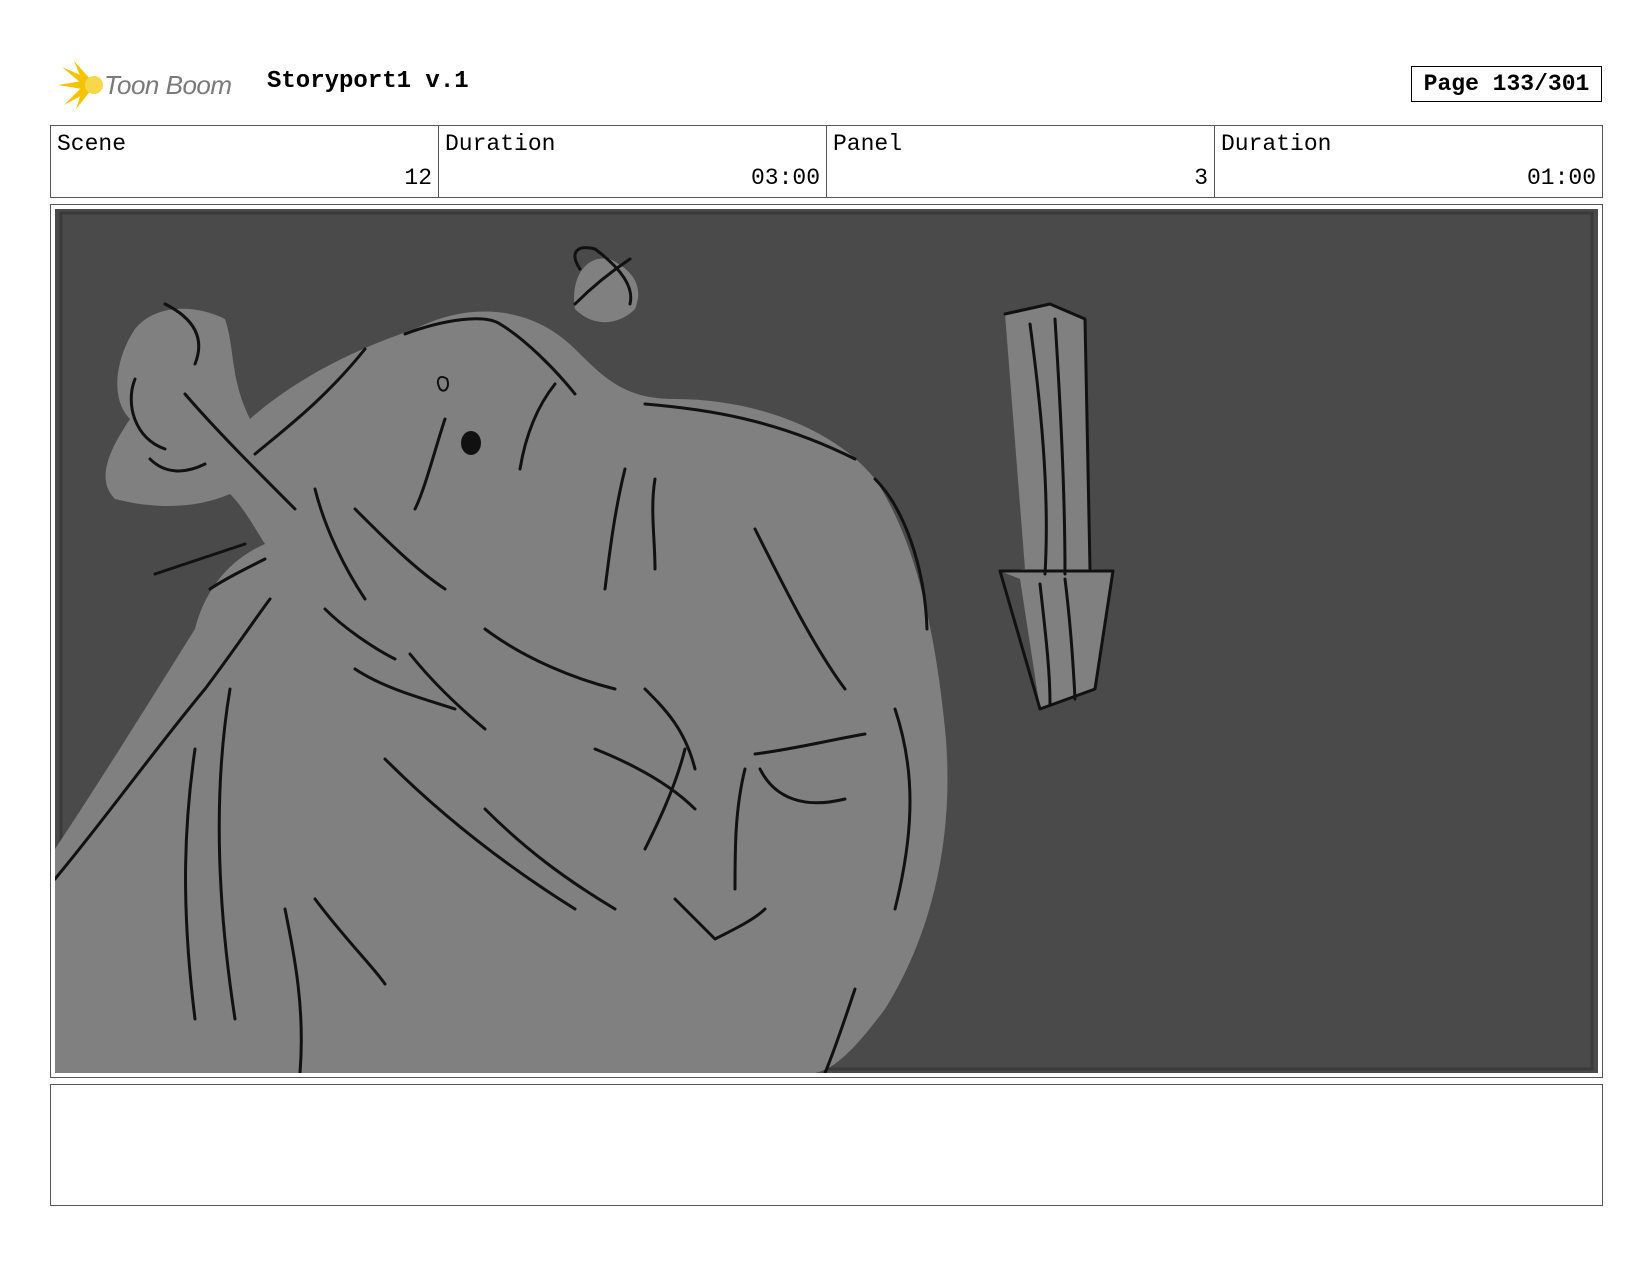 The width and height of the screenshot is (1650, 1275). Describe the element at coordinates (1561, 178) in the screenshot. I see `panel-duration-value: 01:00` at that location.